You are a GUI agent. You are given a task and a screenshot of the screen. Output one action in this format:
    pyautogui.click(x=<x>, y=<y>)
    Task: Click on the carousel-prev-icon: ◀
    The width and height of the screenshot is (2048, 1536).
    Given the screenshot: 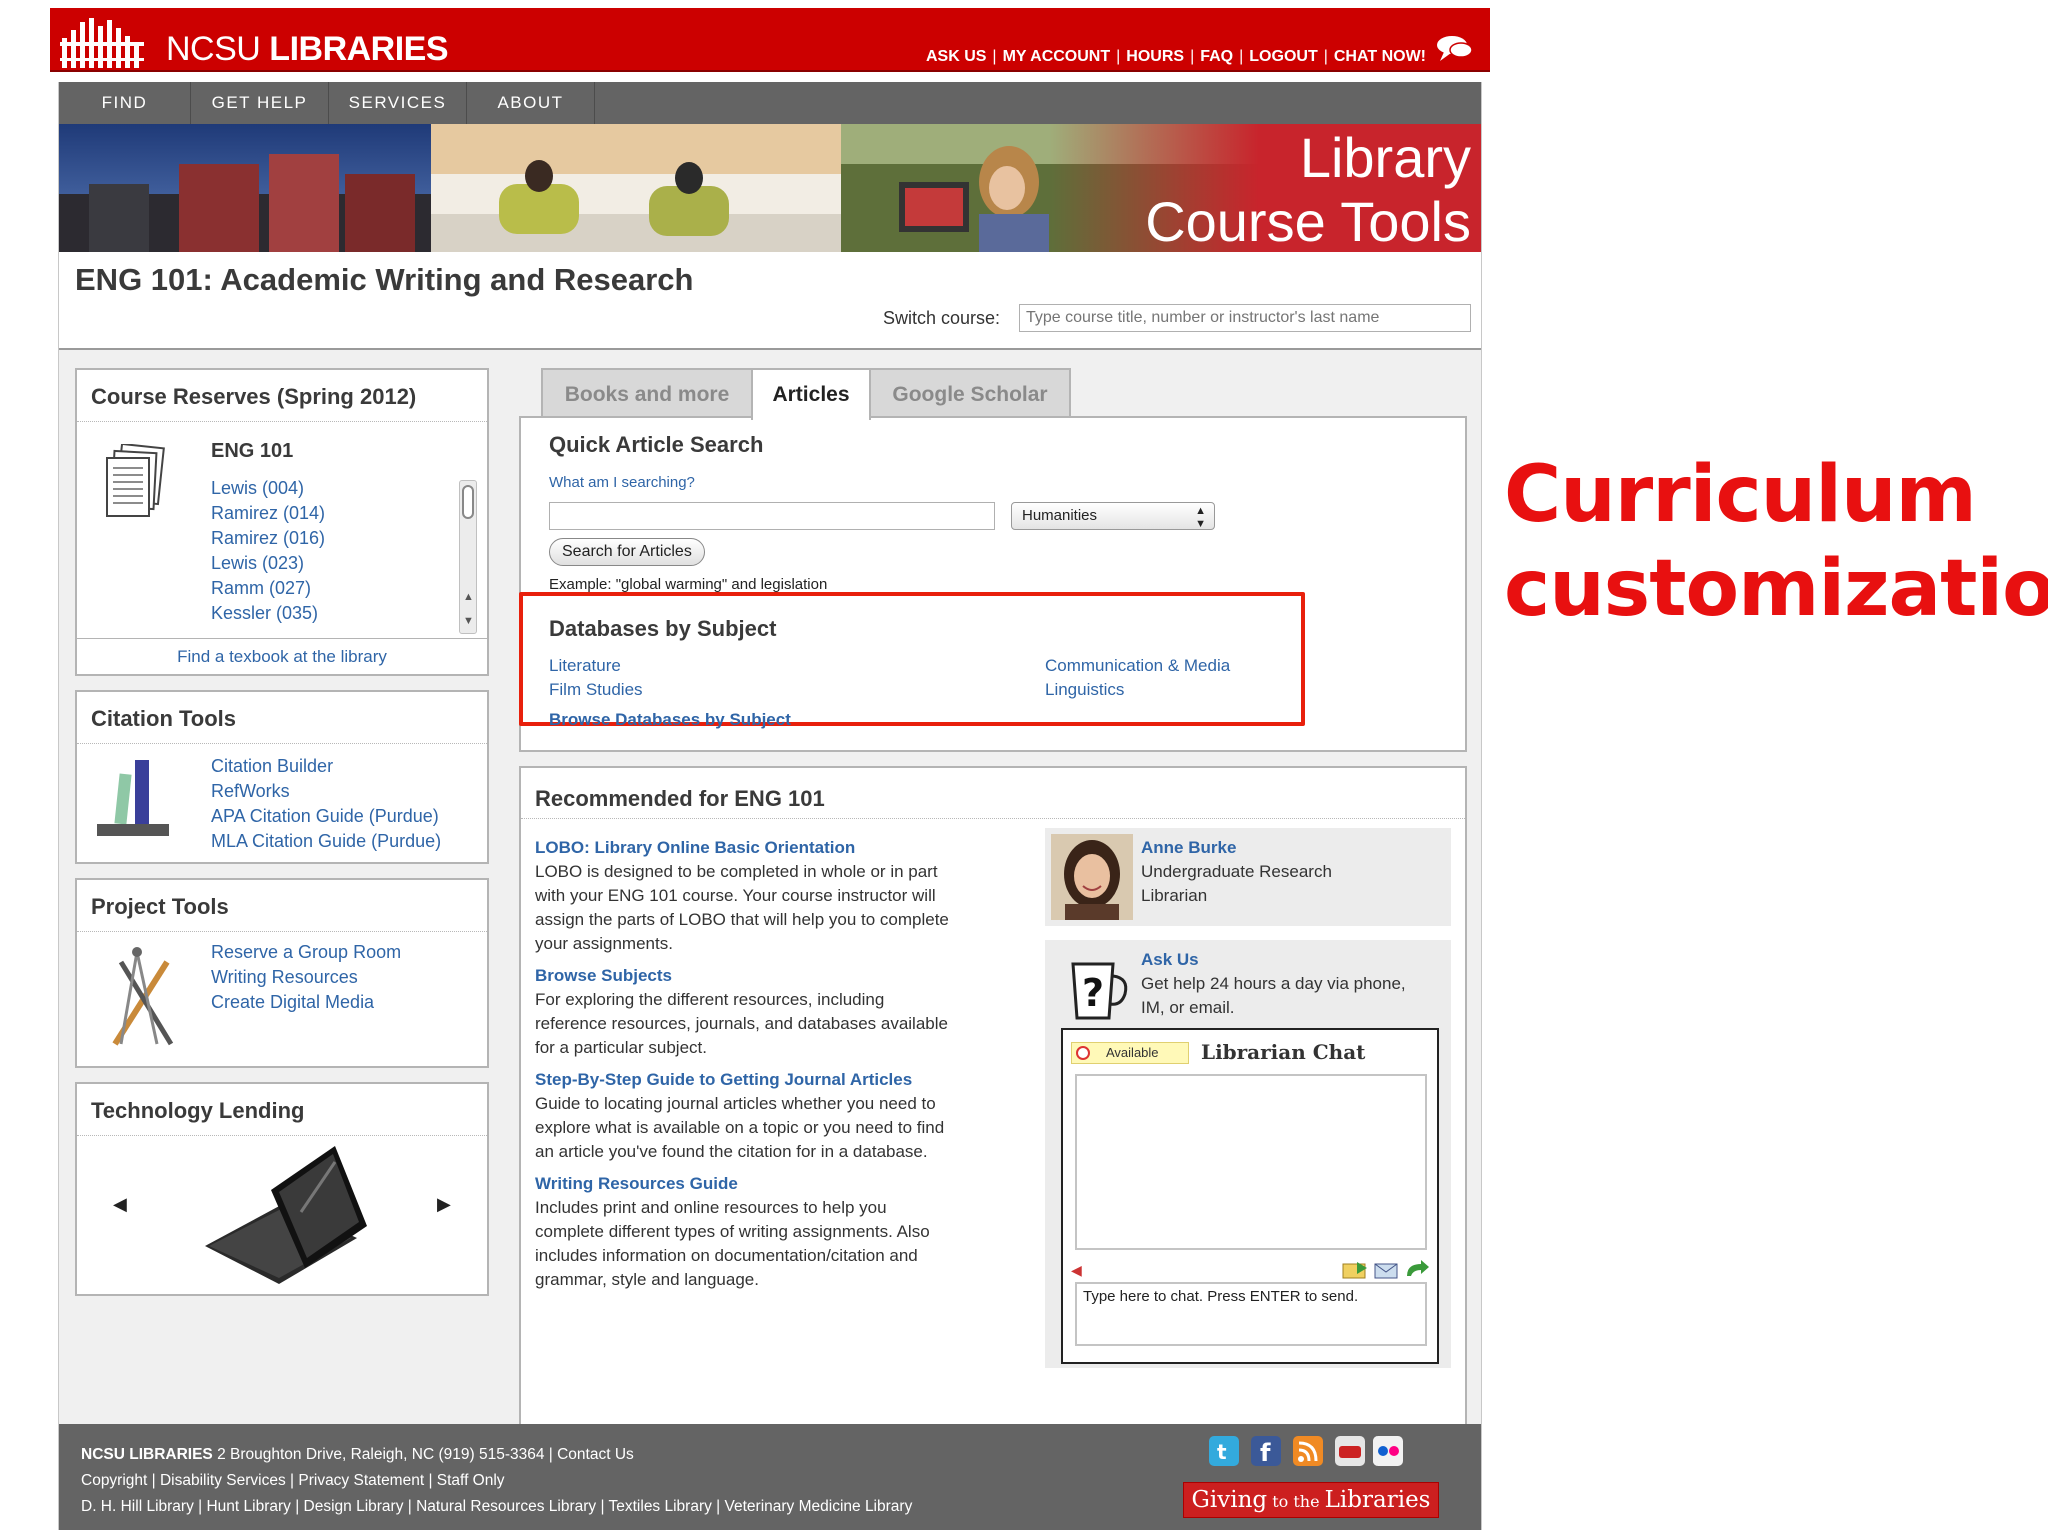 What is the action you would take?
    pyautogui.click(x=120, y=1204)
    